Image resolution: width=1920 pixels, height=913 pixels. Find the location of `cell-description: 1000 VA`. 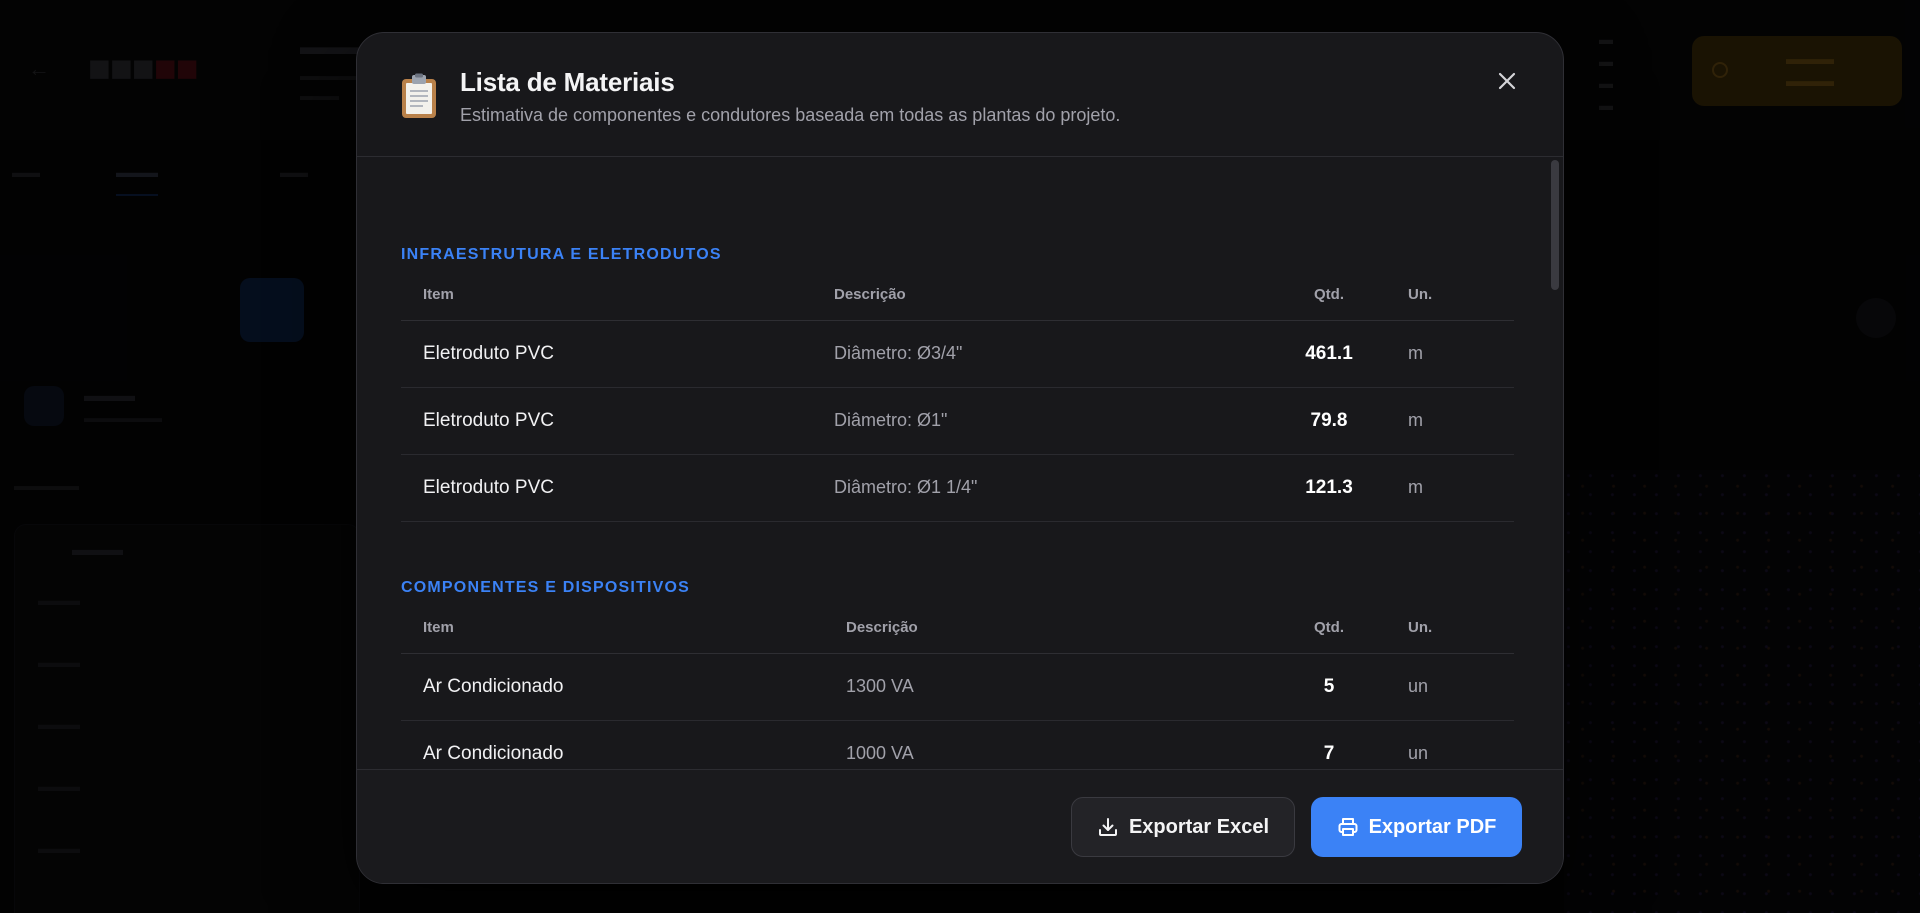

cell-description: 1000 VA is located at coordinates (880, 753).